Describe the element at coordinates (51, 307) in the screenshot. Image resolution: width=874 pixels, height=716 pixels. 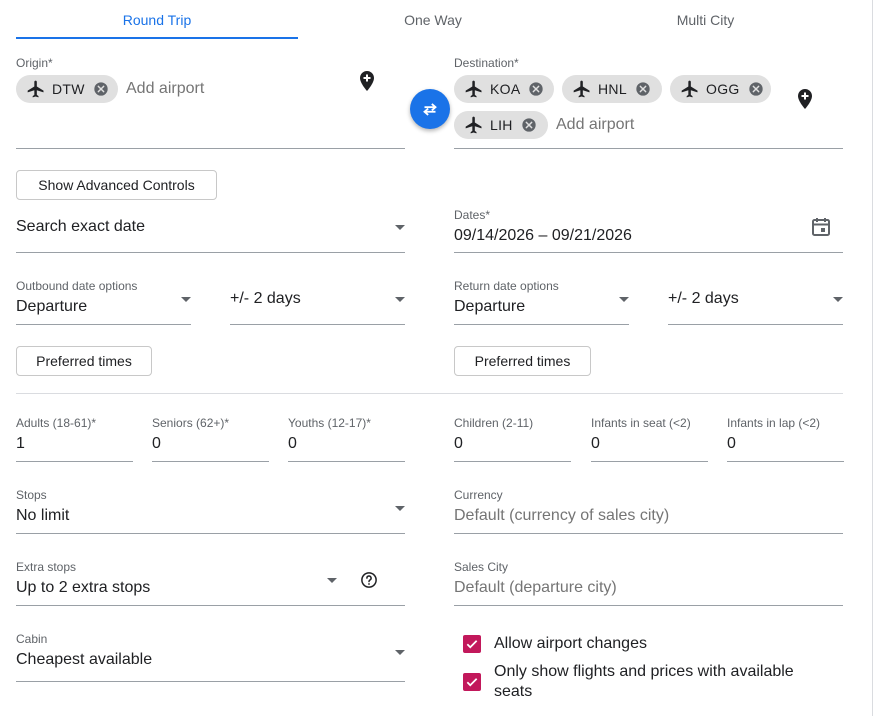
I see `outbound-type-select: Departure` at that location.